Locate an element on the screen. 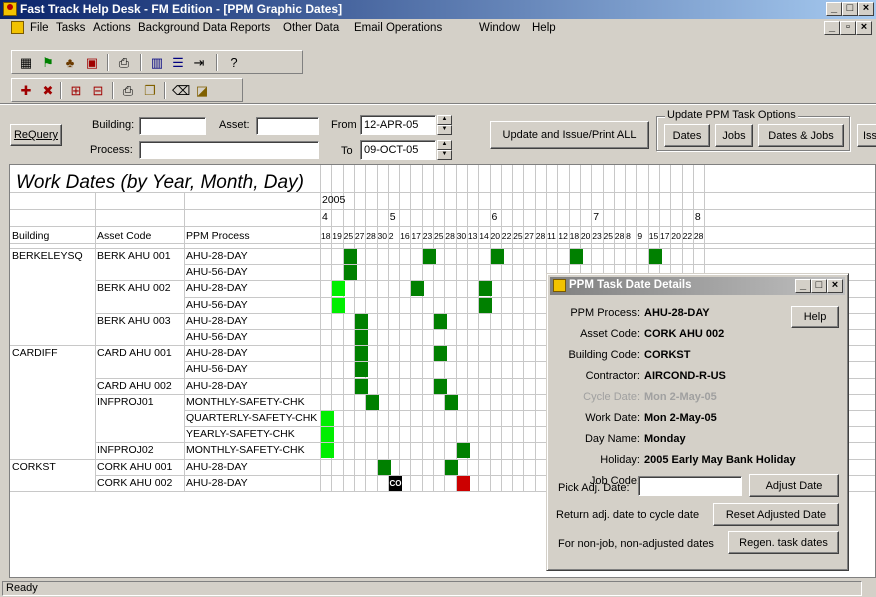 The height and width of the screenshot is (597, 876). building-input is located at coordinates (172, 126).